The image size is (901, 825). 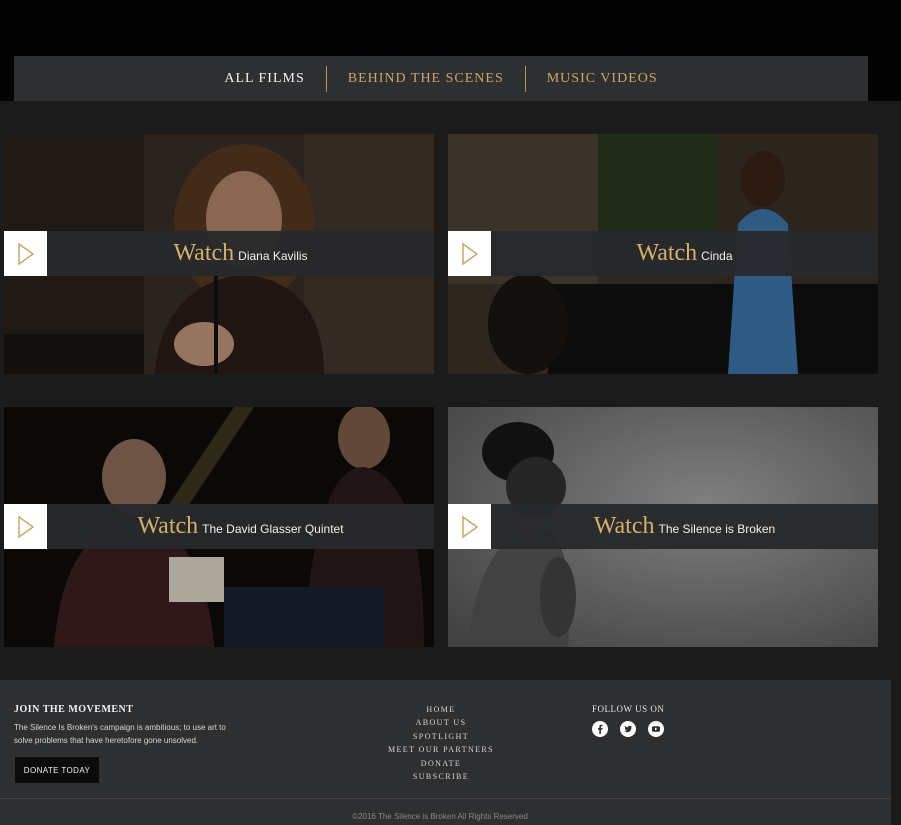 What do you see at coordinates (602, 79) in the screenshot?
I see `filter-music-videos: MUSIC VIDEOS` at bounding box center [602, 79].